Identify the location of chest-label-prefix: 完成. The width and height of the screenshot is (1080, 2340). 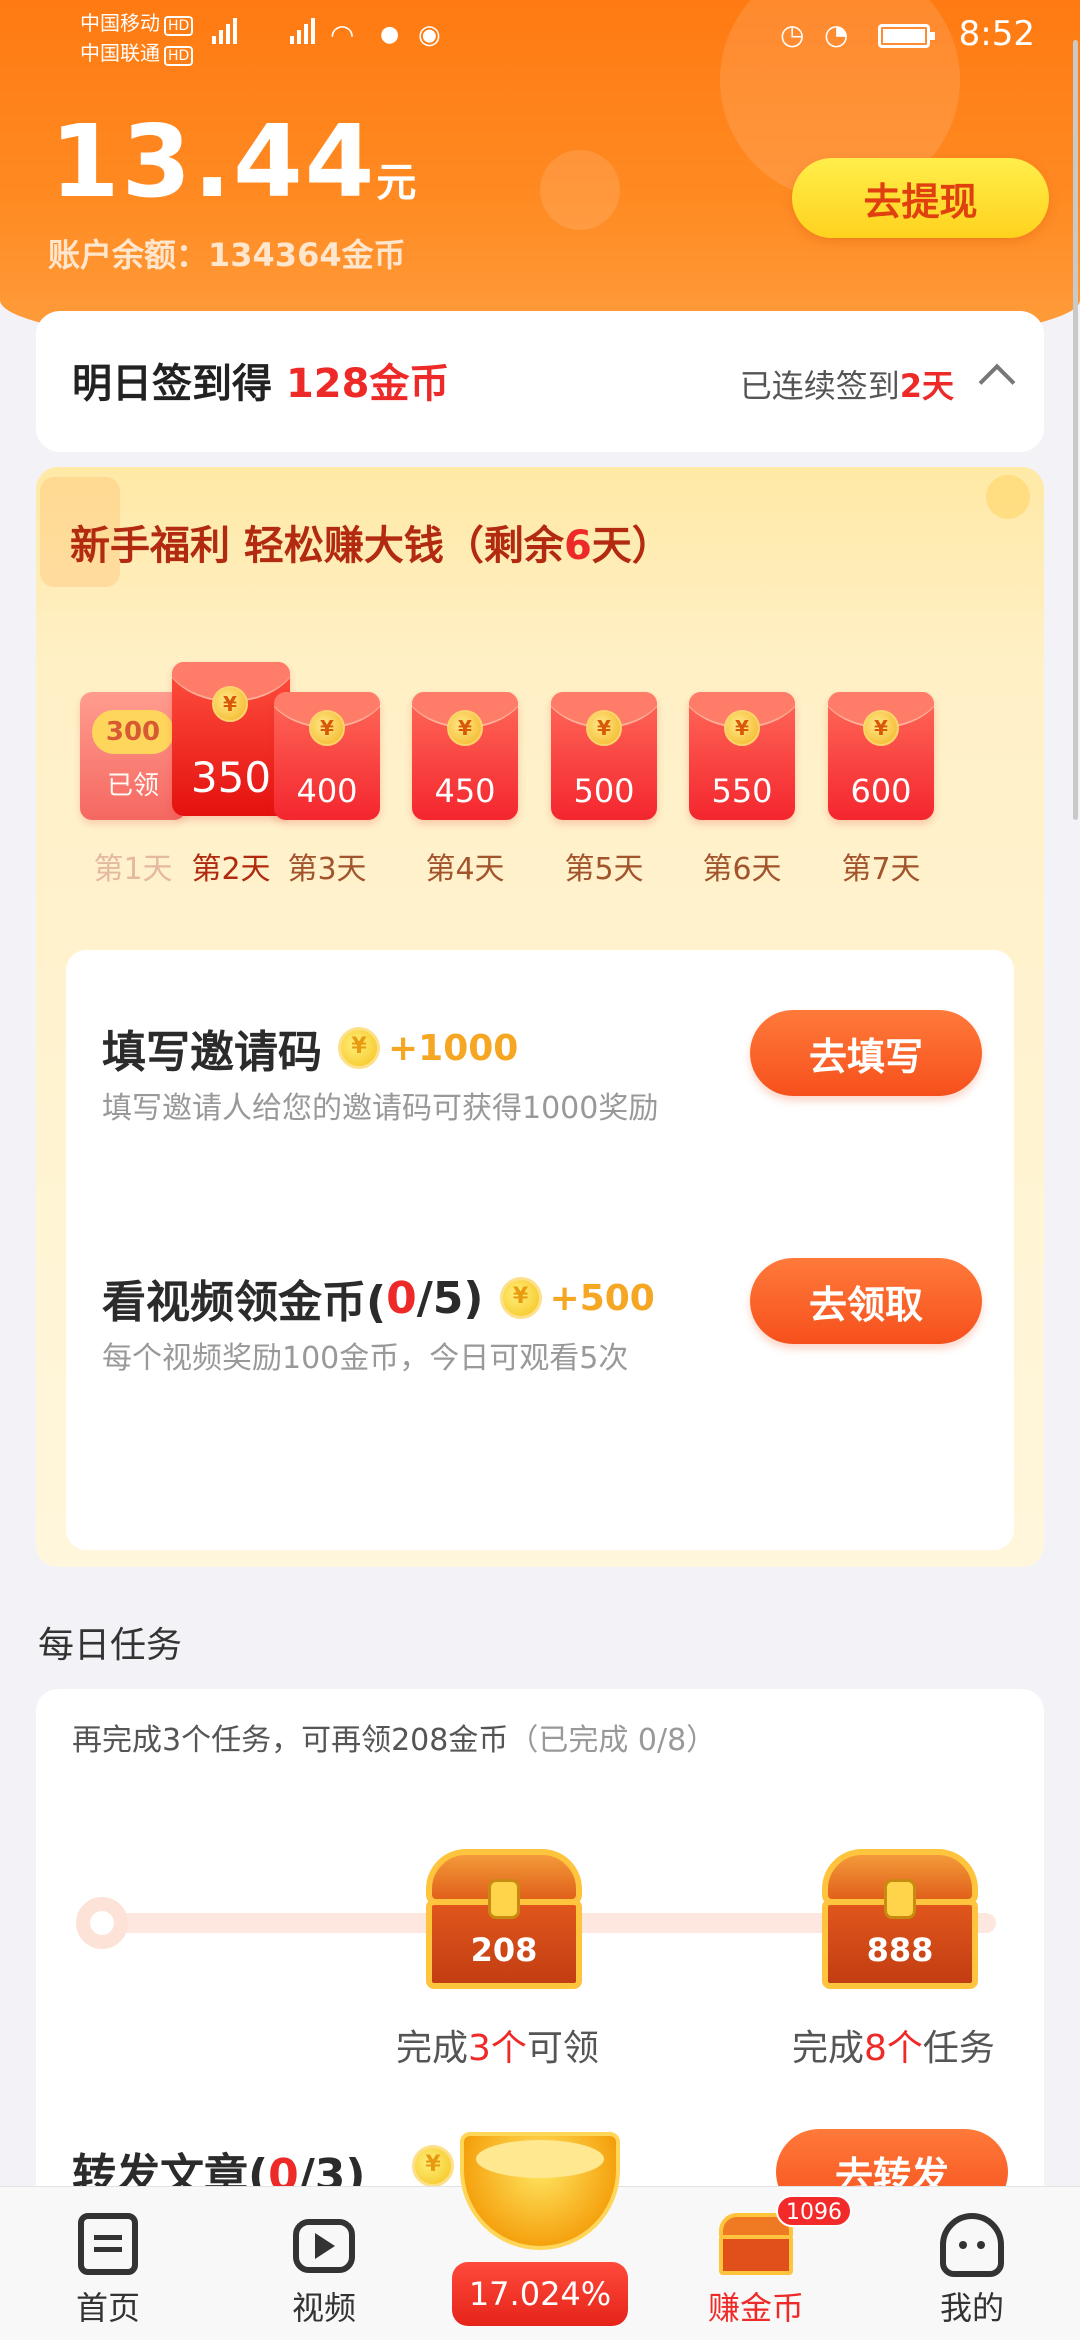
(828, 2048).